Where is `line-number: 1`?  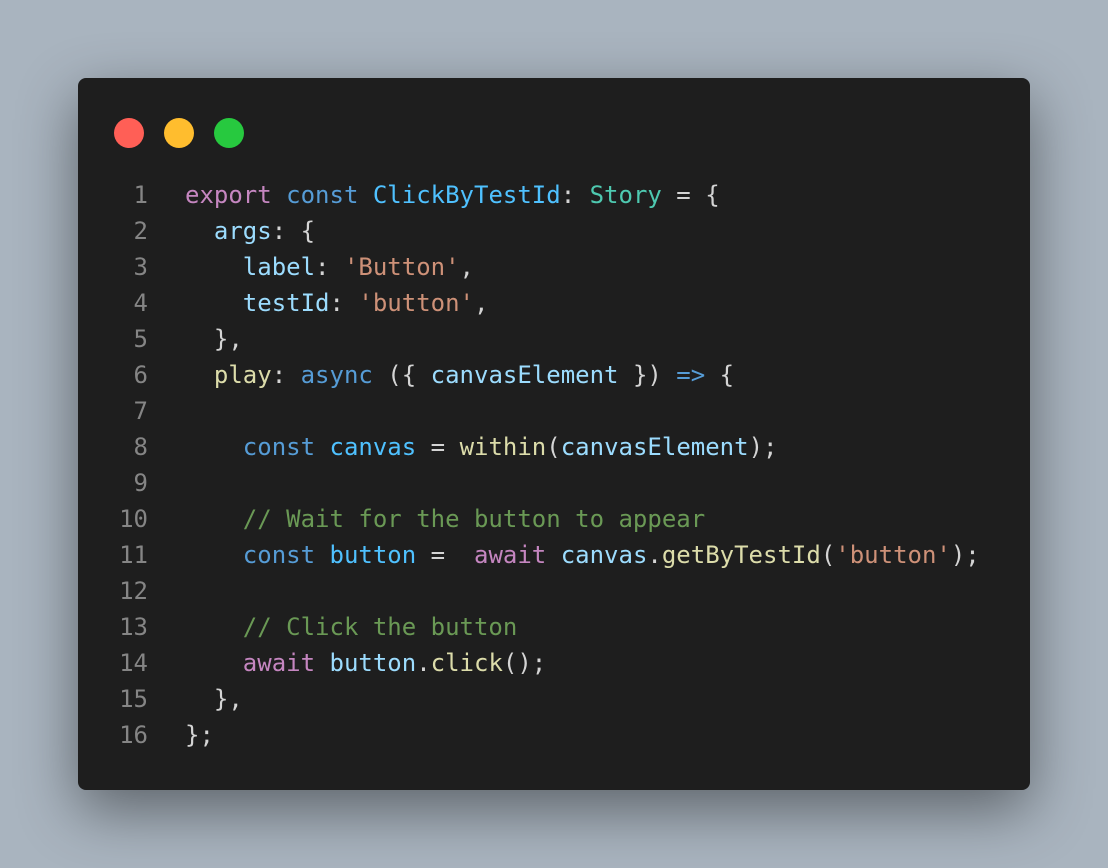 line-number: 1 is located at coordinates (140, 195).